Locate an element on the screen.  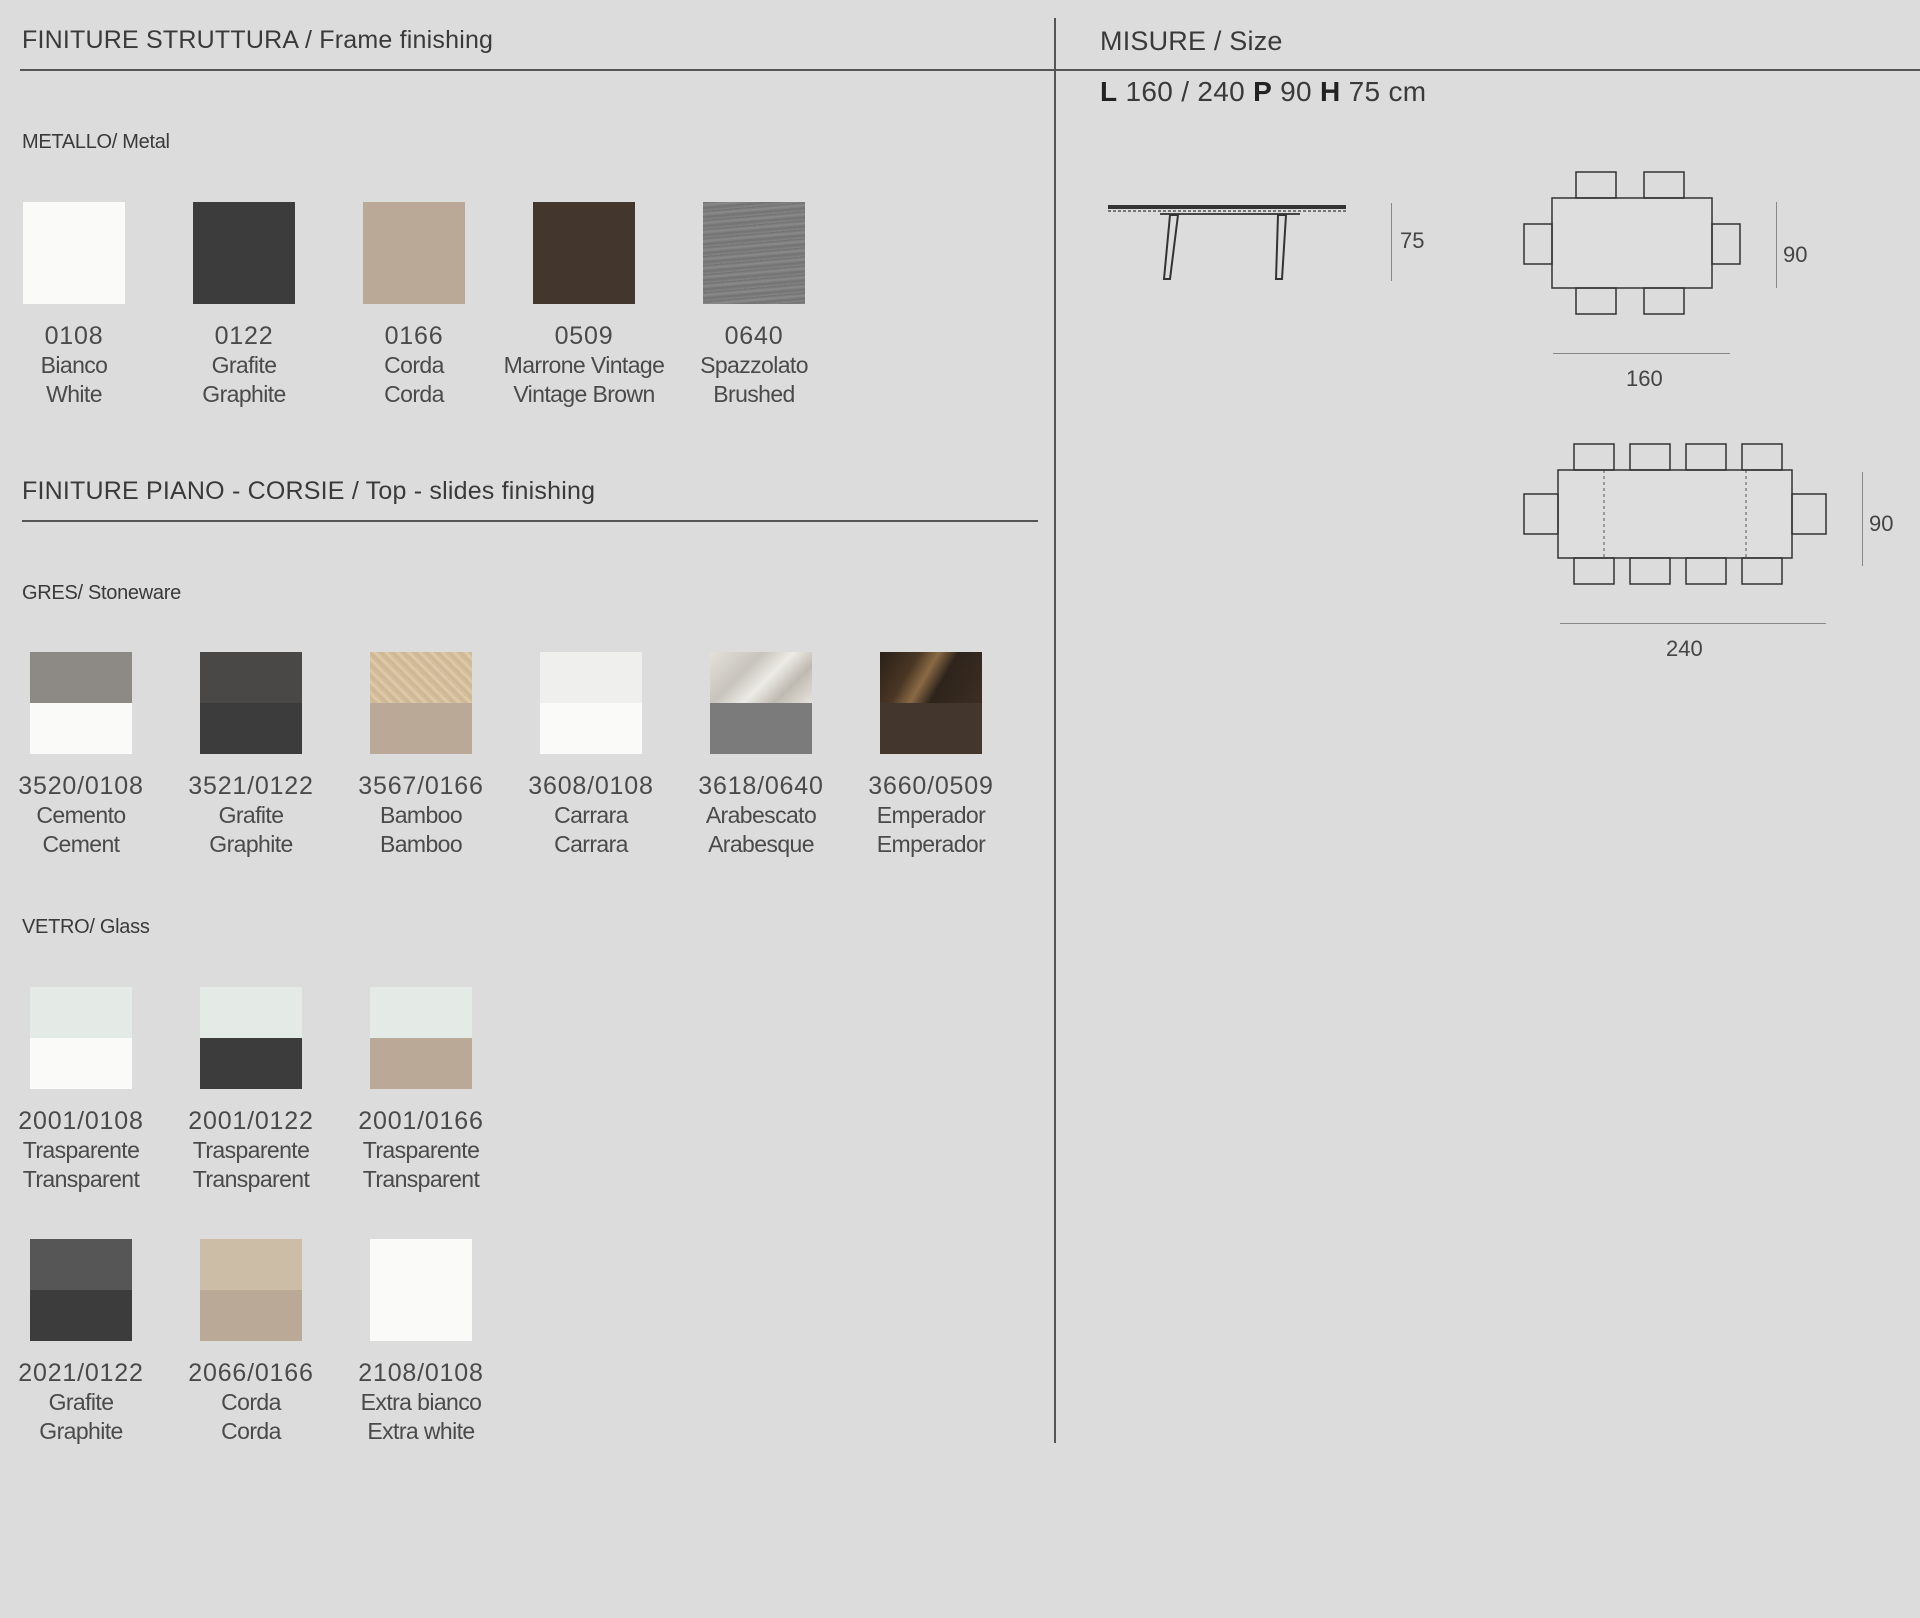
stoneware-swatch-3608-0108: 3608/0108 Carrara Carrara is located at coordinates (591, 755).